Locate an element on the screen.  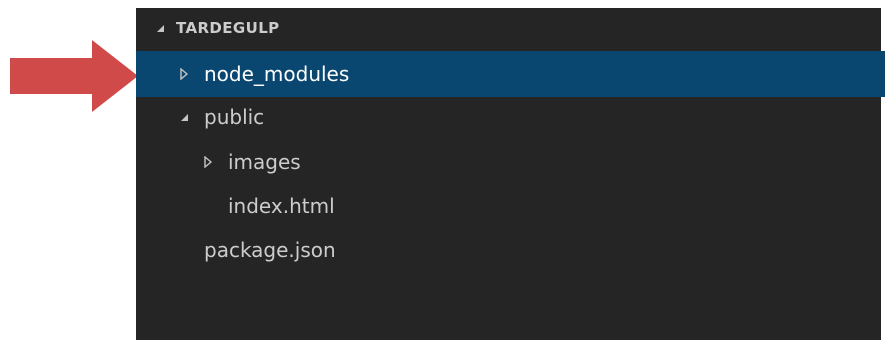
section-title: TARDEGULP is located at coordinates (228, 28).